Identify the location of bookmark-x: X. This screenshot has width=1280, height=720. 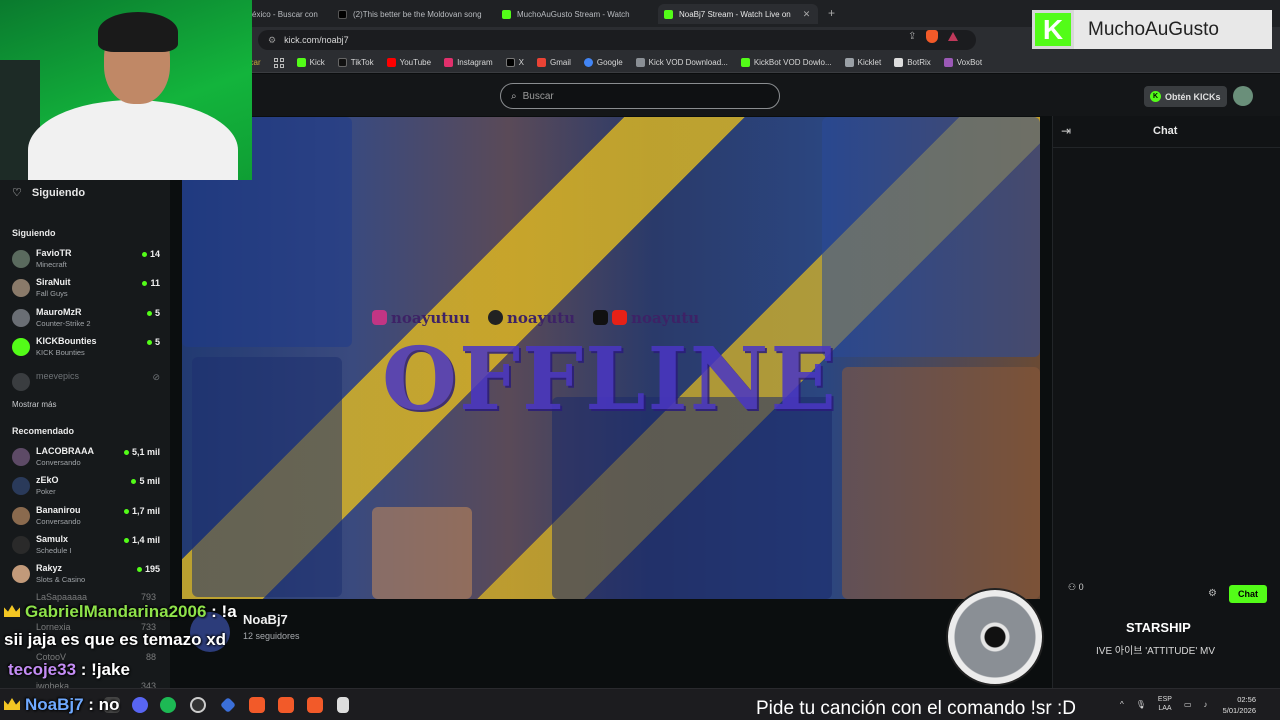
(514, 62).